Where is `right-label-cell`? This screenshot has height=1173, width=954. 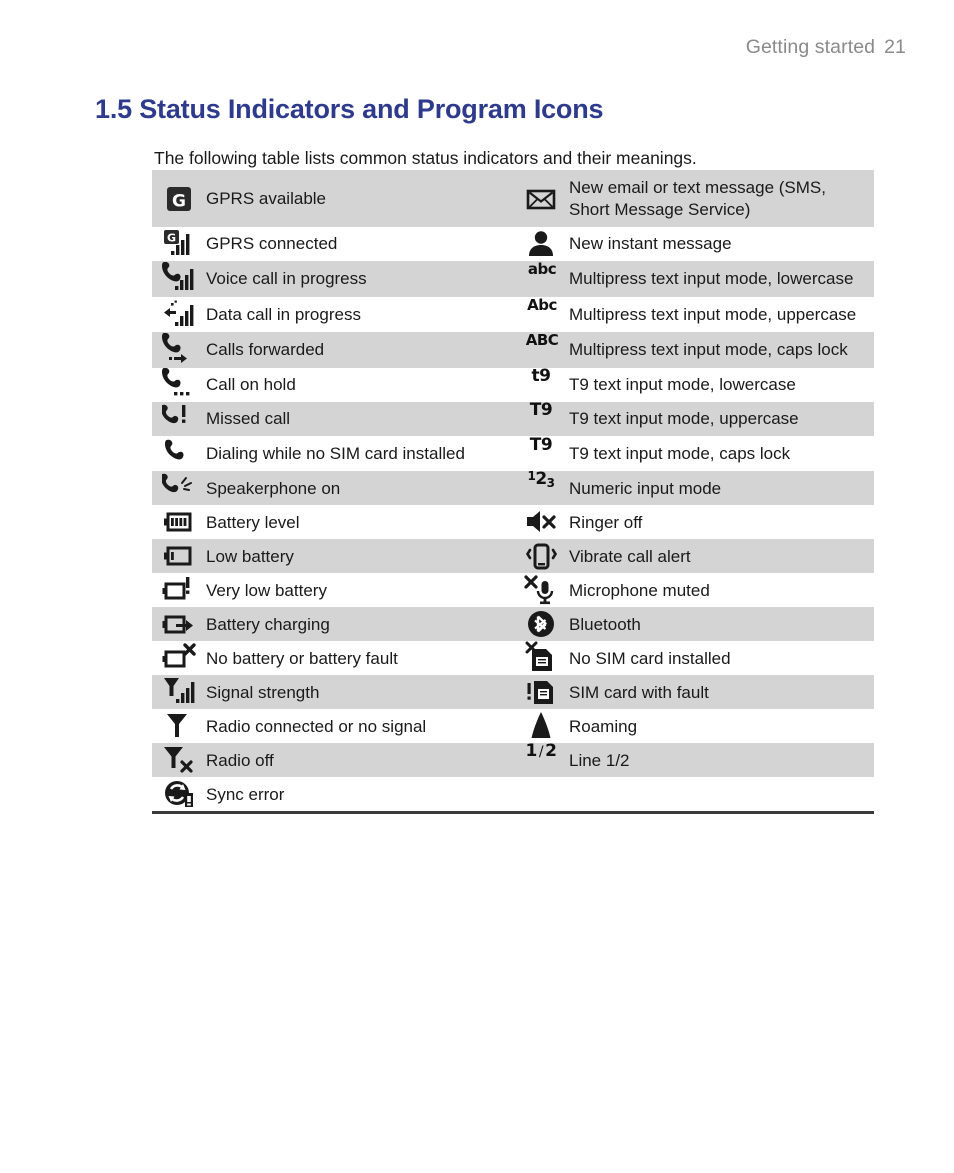
right-label-cell is located at coordinates (721, 796).